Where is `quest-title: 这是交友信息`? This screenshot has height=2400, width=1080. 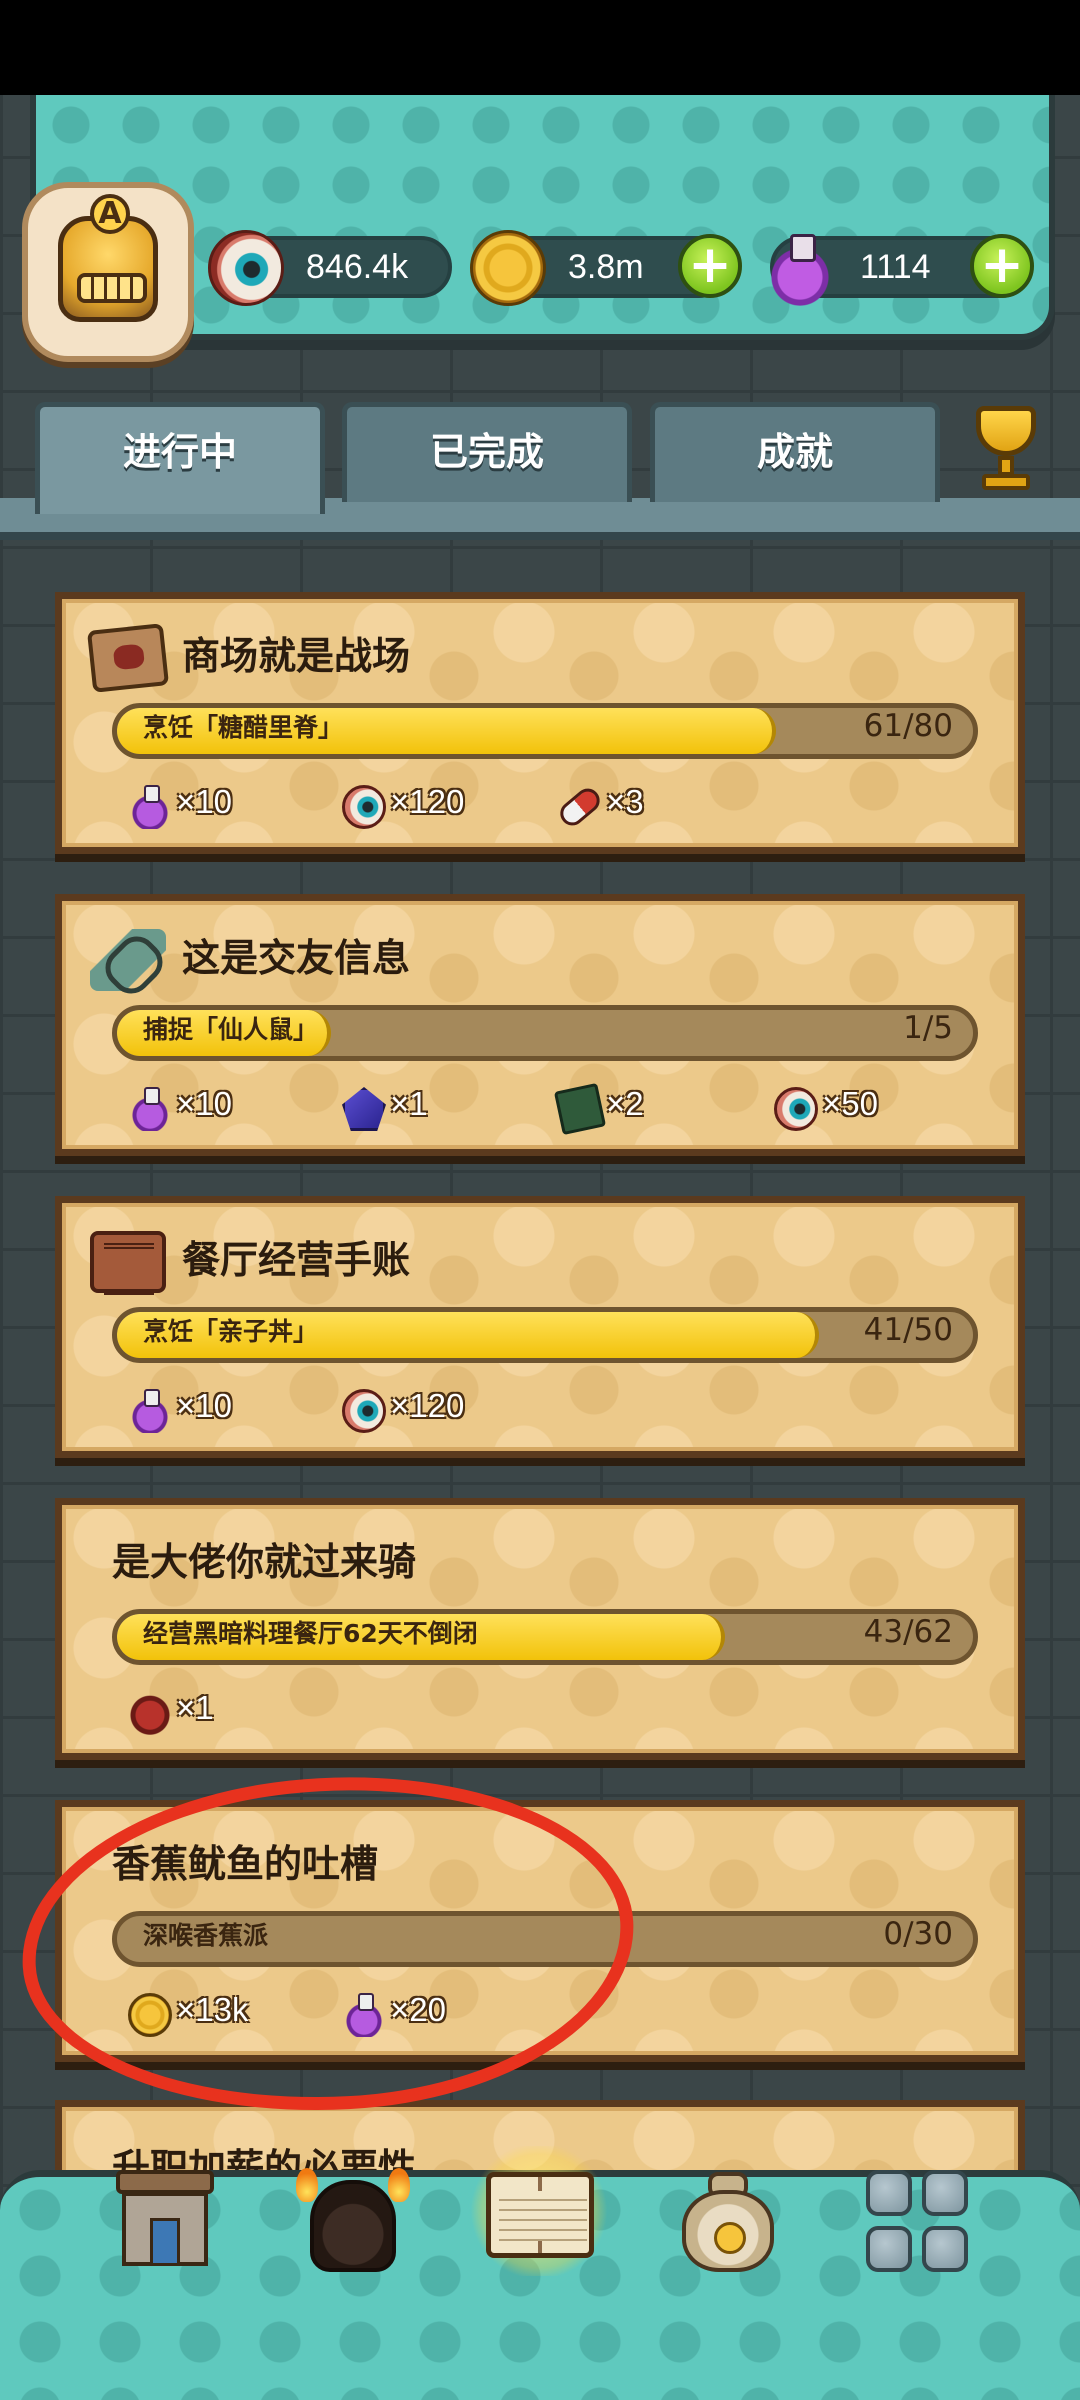 quest-title: 这是交友信息 is located at coordinates (296, 958).